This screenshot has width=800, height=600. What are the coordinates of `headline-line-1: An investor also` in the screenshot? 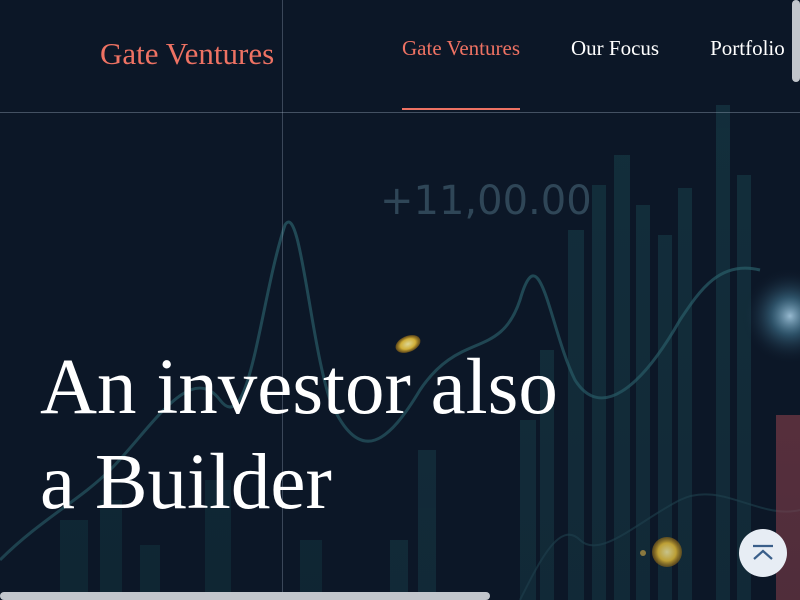 It's located at (299, 387).